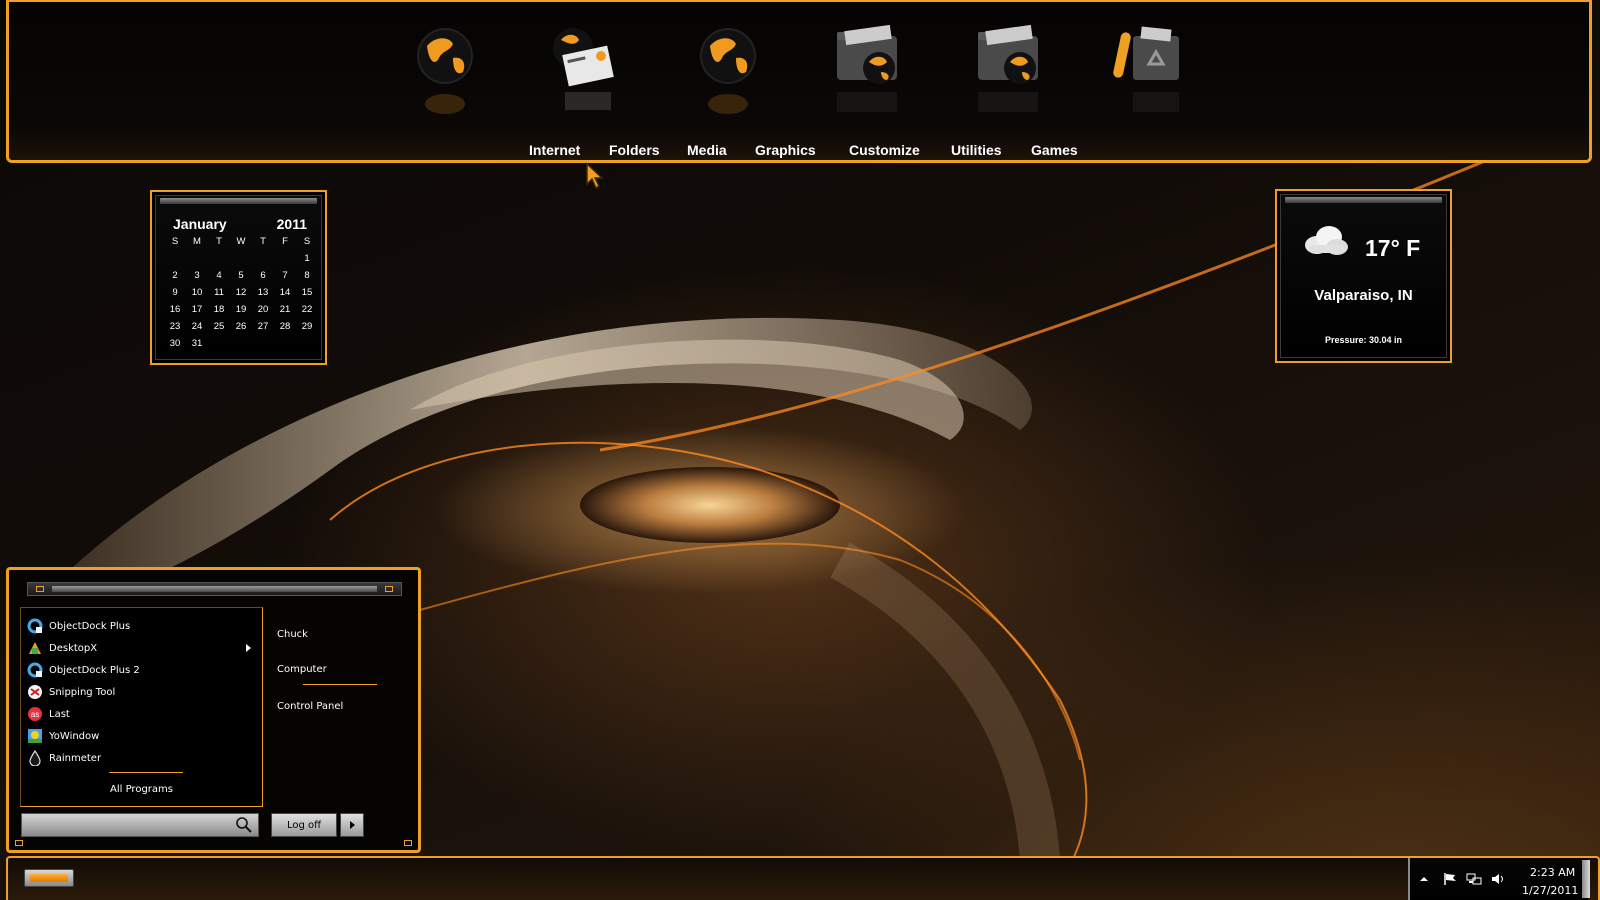  What do you see at coordinates (1450, 879) in the screenshot?
I see `action-center-flag-icon` at bounding box center [1450, 879].